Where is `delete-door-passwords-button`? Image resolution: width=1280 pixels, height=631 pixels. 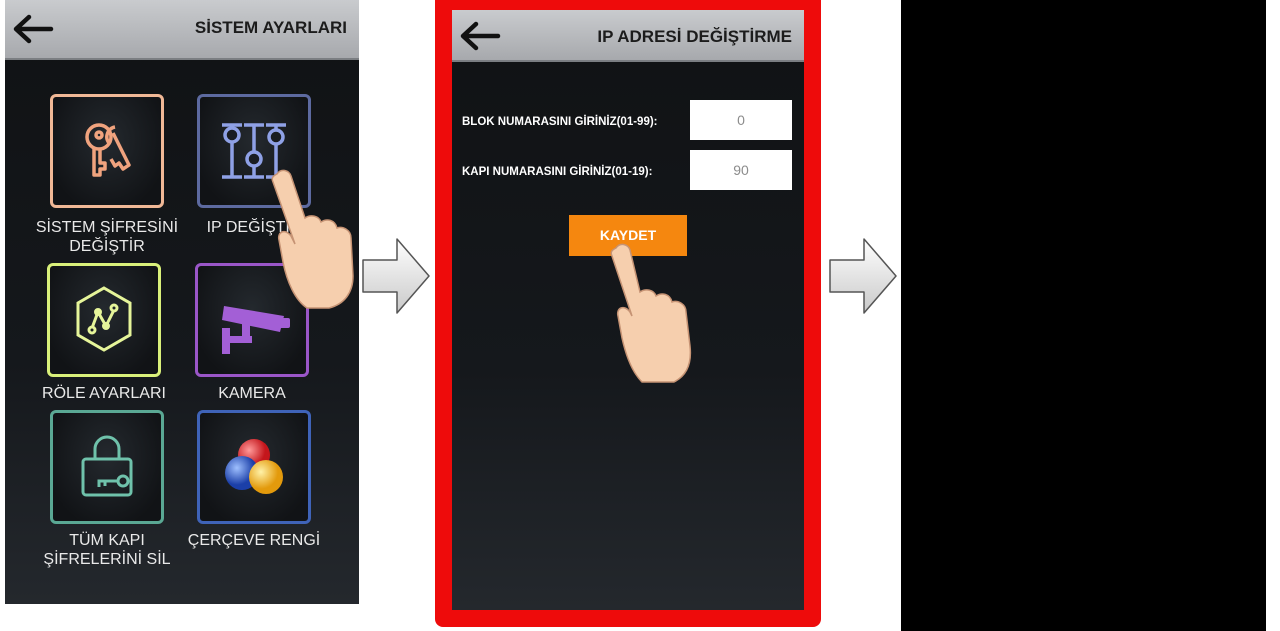
delete-door-passwords-button is located at coordinates (107, 467).